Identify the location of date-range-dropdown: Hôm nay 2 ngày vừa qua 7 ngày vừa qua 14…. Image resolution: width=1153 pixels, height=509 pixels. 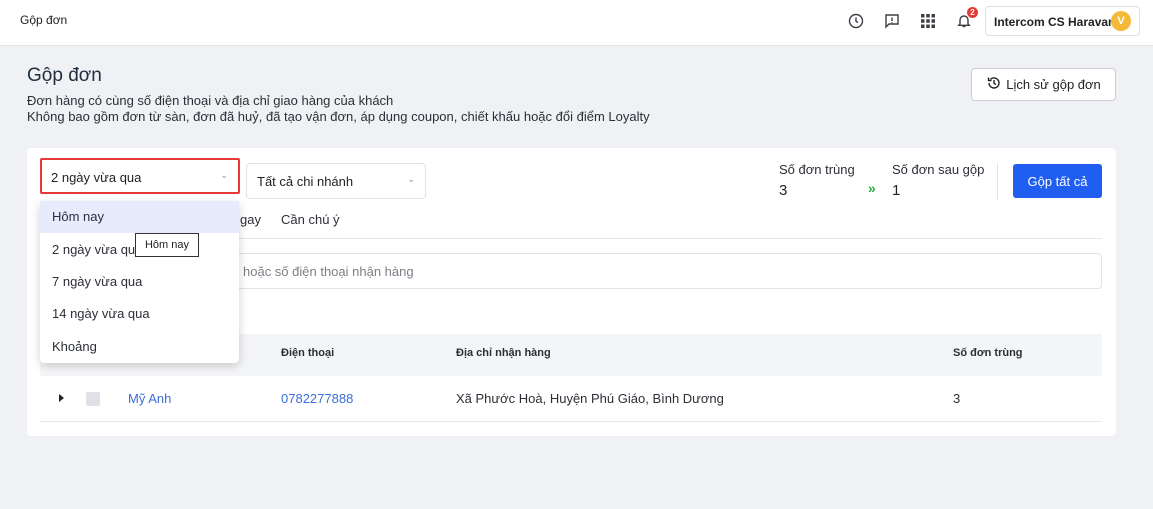
(139, 282).